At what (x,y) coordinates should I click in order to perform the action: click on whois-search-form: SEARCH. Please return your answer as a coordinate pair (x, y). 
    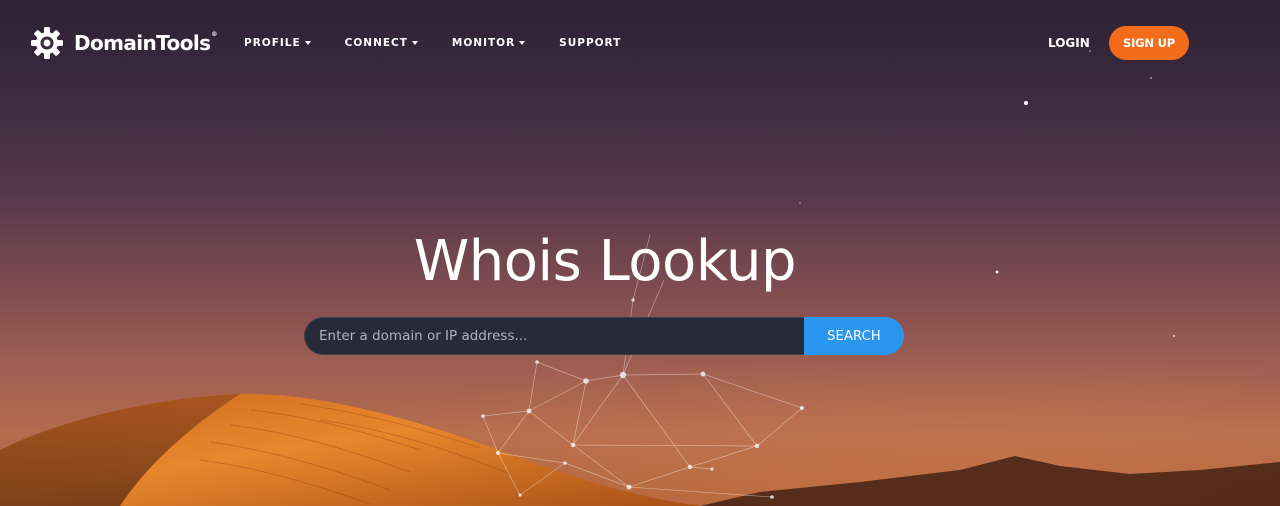
    Looking at the image, I should click on (604, 336).